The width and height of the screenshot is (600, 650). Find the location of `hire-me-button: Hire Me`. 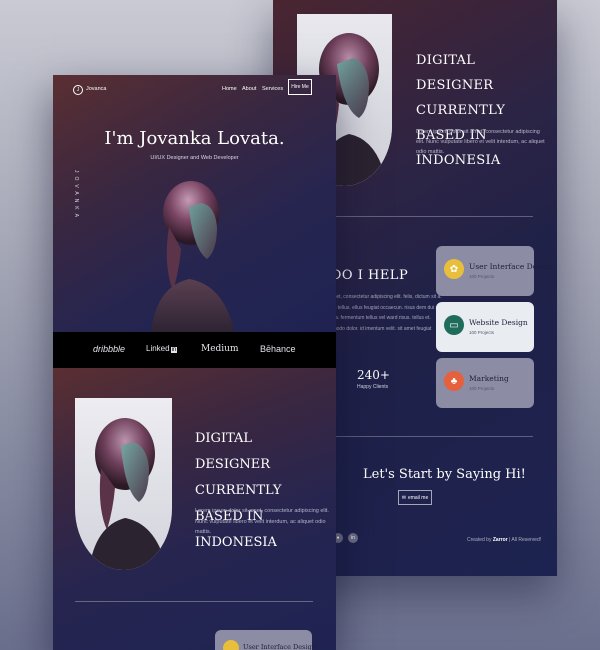

hire-me-button: Hire Me is located at coordinates (300, 87).